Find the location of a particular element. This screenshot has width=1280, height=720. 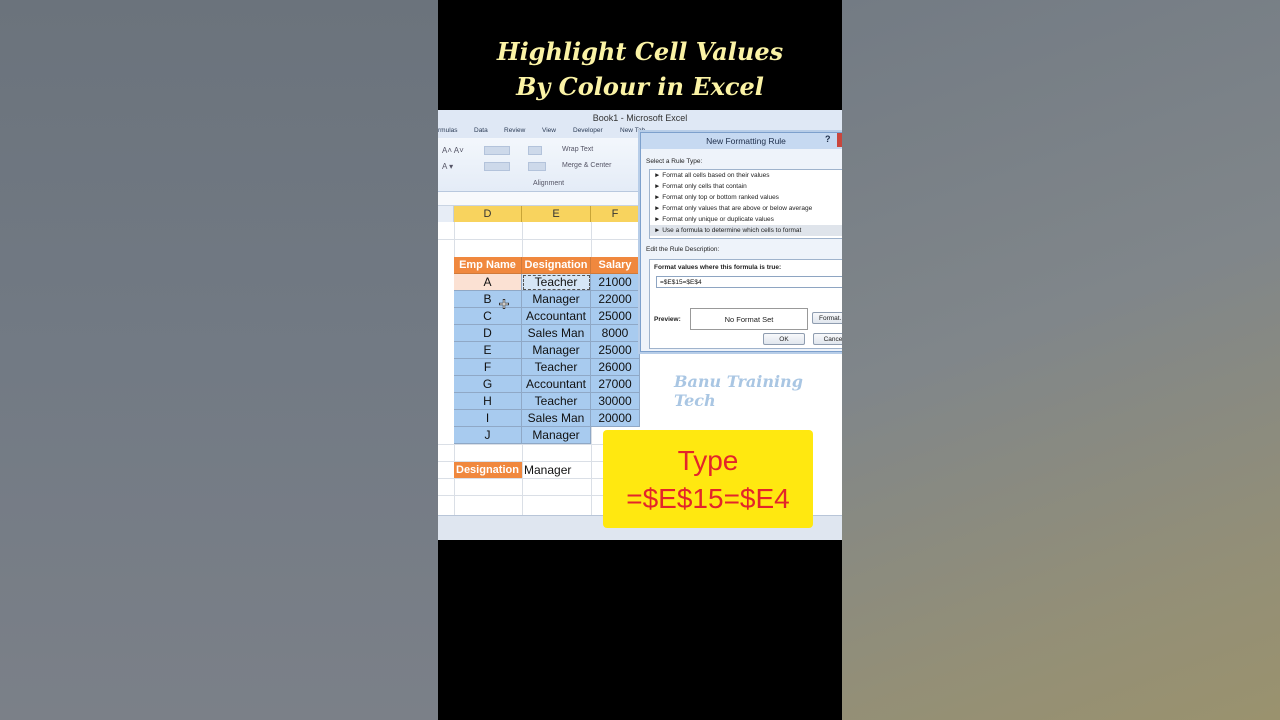

edit-description-label: Edit the Rule Description: is located at coordinates (683, 249).